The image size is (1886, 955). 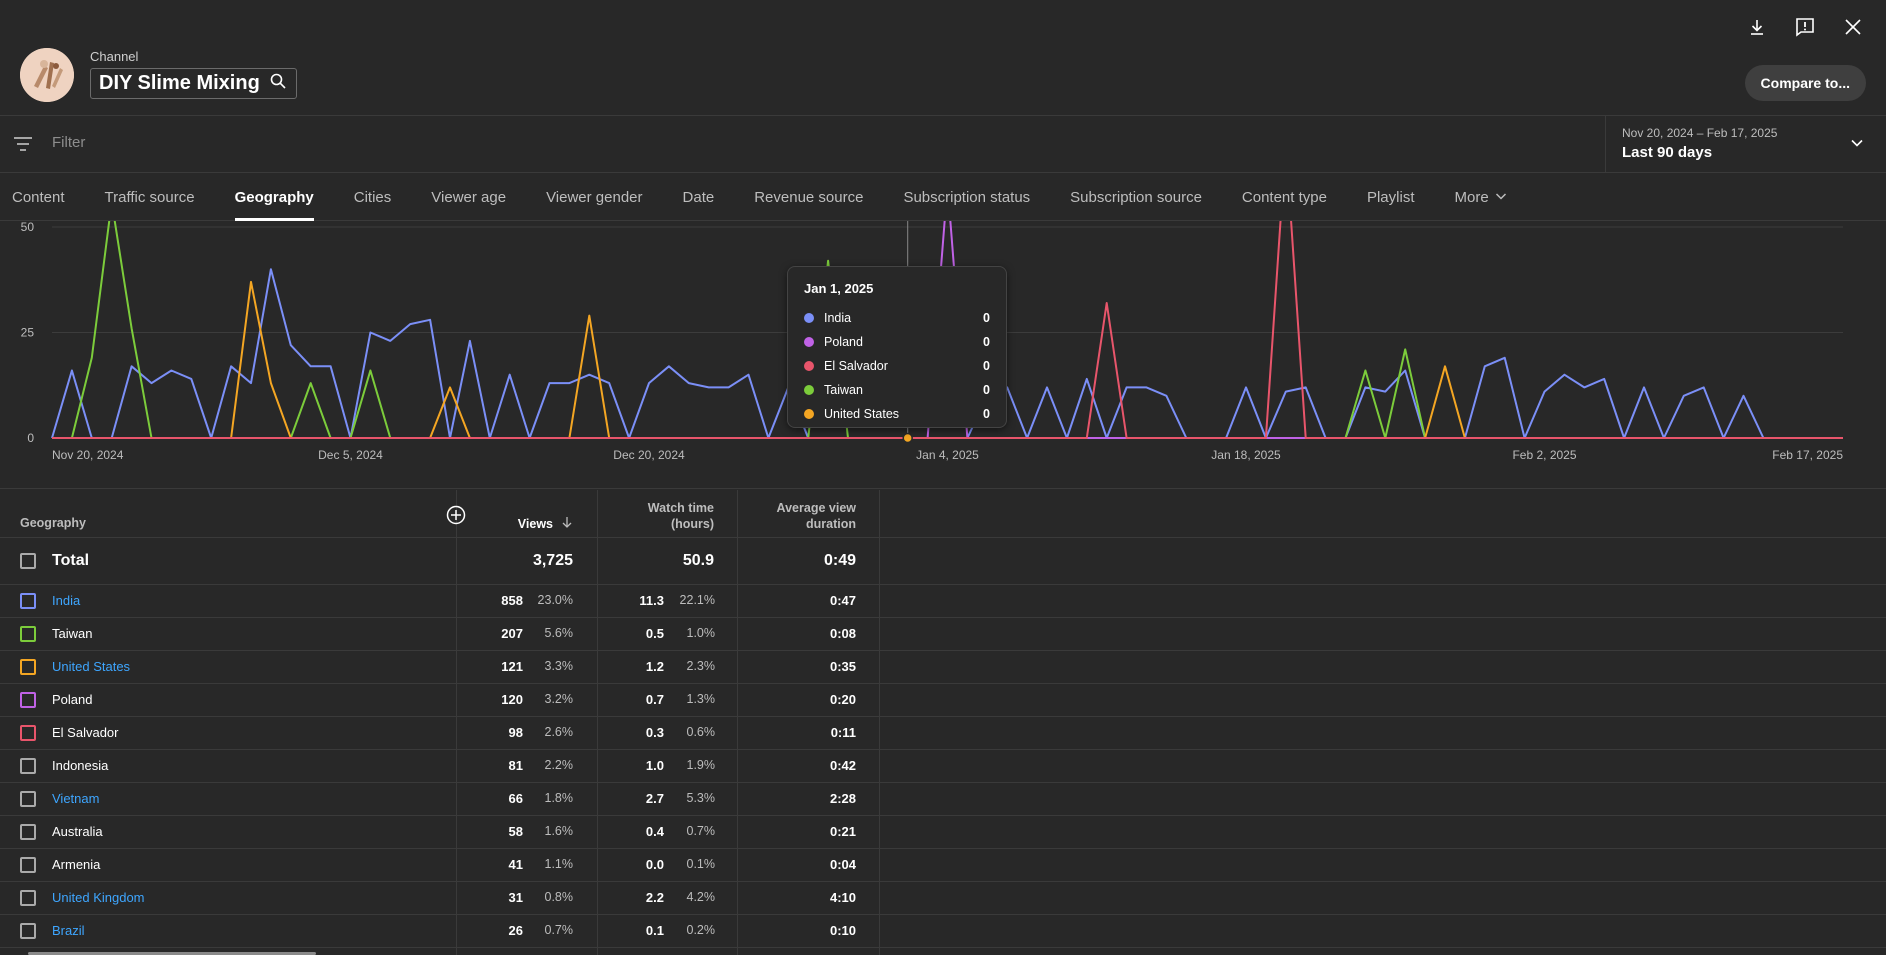 What do you see at coordinates (651, 600) in the screenshot?
I see `watch-time-value: 11.3` at bounding box center [651, 600].